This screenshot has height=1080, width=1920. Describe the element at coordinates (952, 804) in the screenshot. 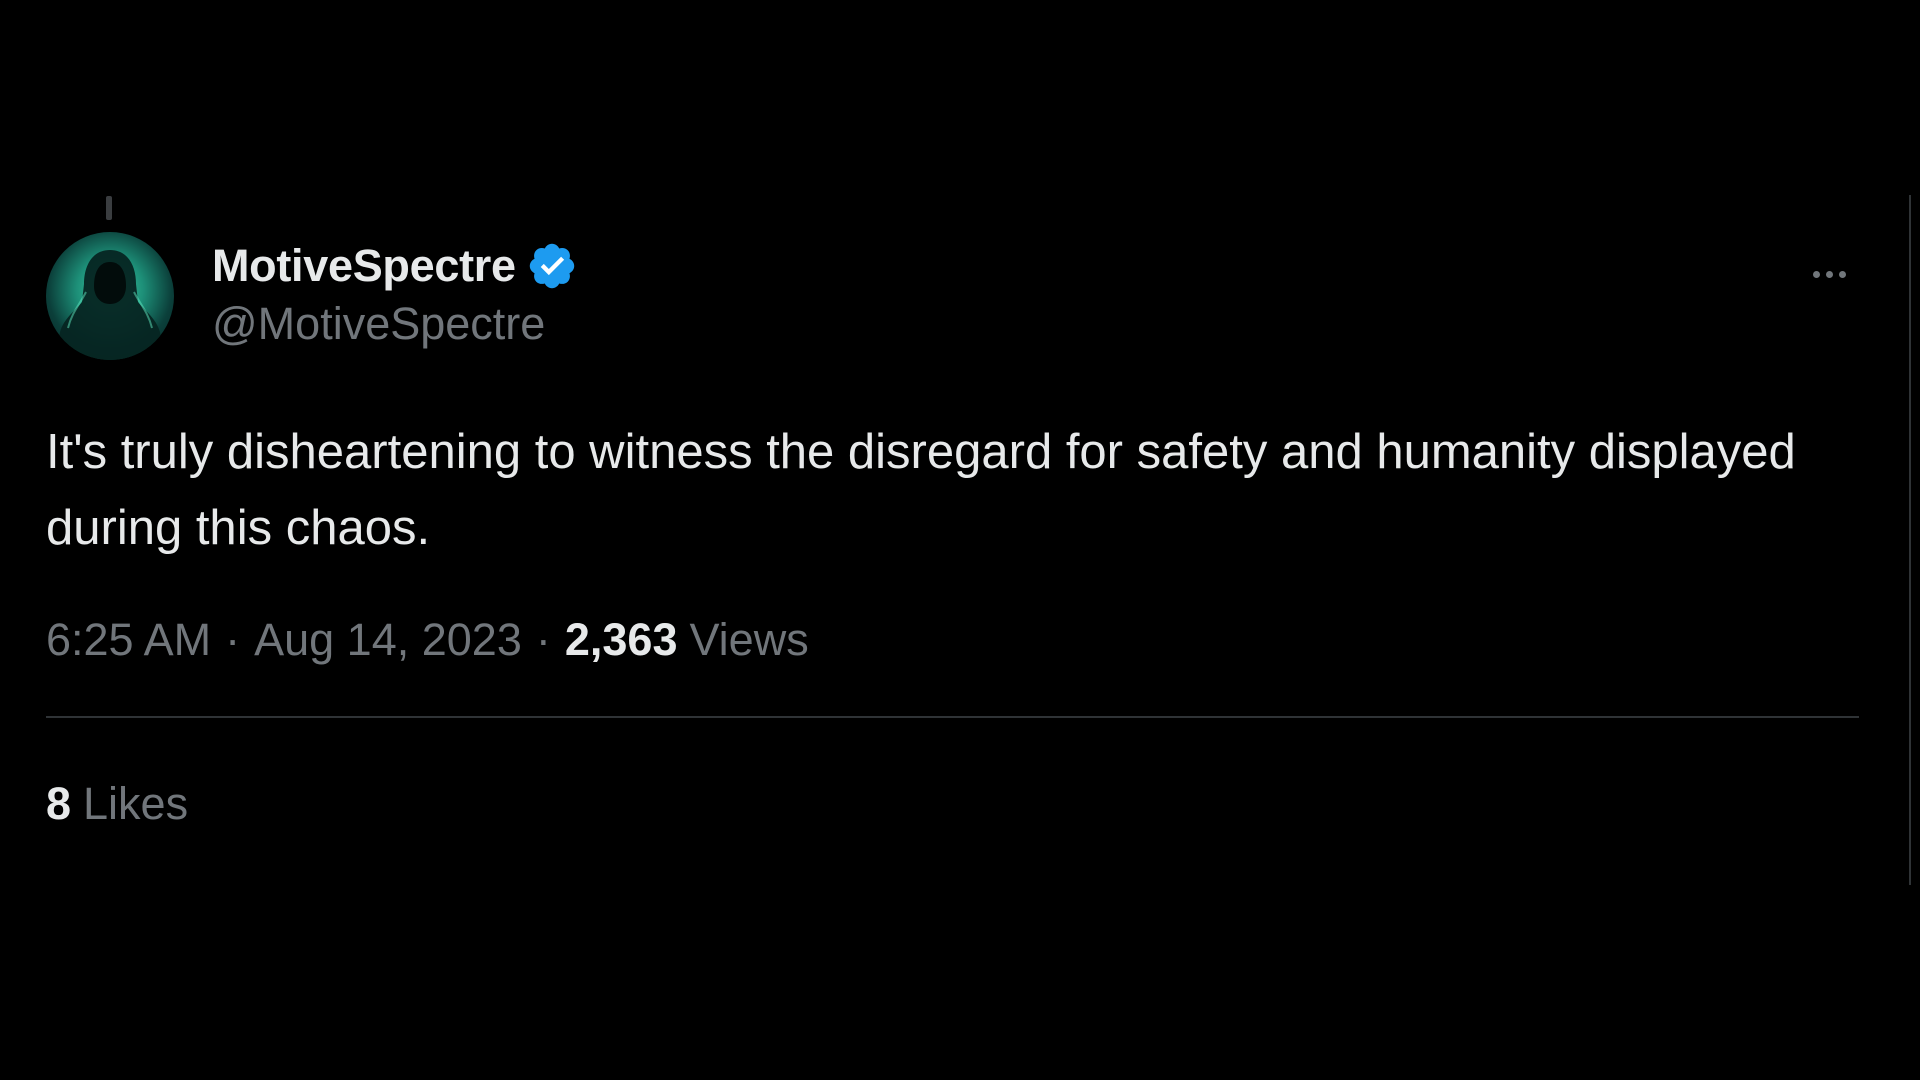

I see `likes-stat: 8 Likes` at that location.